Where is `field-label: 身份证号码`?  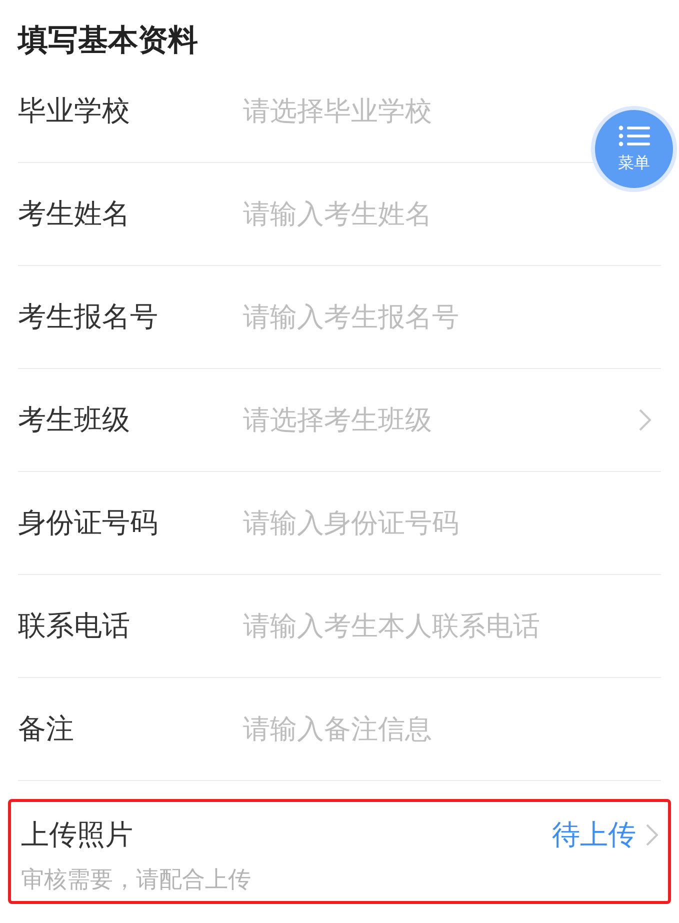 field-label: 身份证号码 is located at coordinates (88, 523).